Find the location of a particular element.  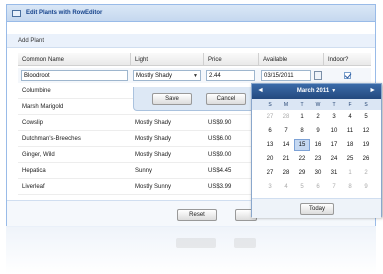

reflection-shape is located at coordinates (245, 243).